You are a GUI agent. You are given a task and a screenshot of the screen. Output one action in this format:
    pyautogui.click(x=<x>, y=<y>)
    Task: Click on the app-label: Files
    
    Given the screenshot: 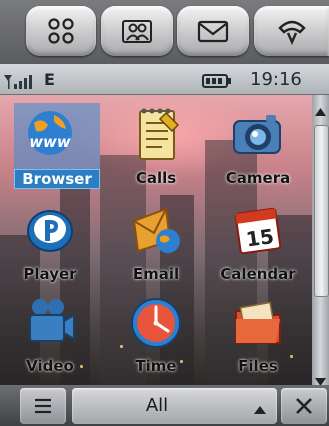 What is the action you would take?
    pyautogui.click(x=258, y=366)
    